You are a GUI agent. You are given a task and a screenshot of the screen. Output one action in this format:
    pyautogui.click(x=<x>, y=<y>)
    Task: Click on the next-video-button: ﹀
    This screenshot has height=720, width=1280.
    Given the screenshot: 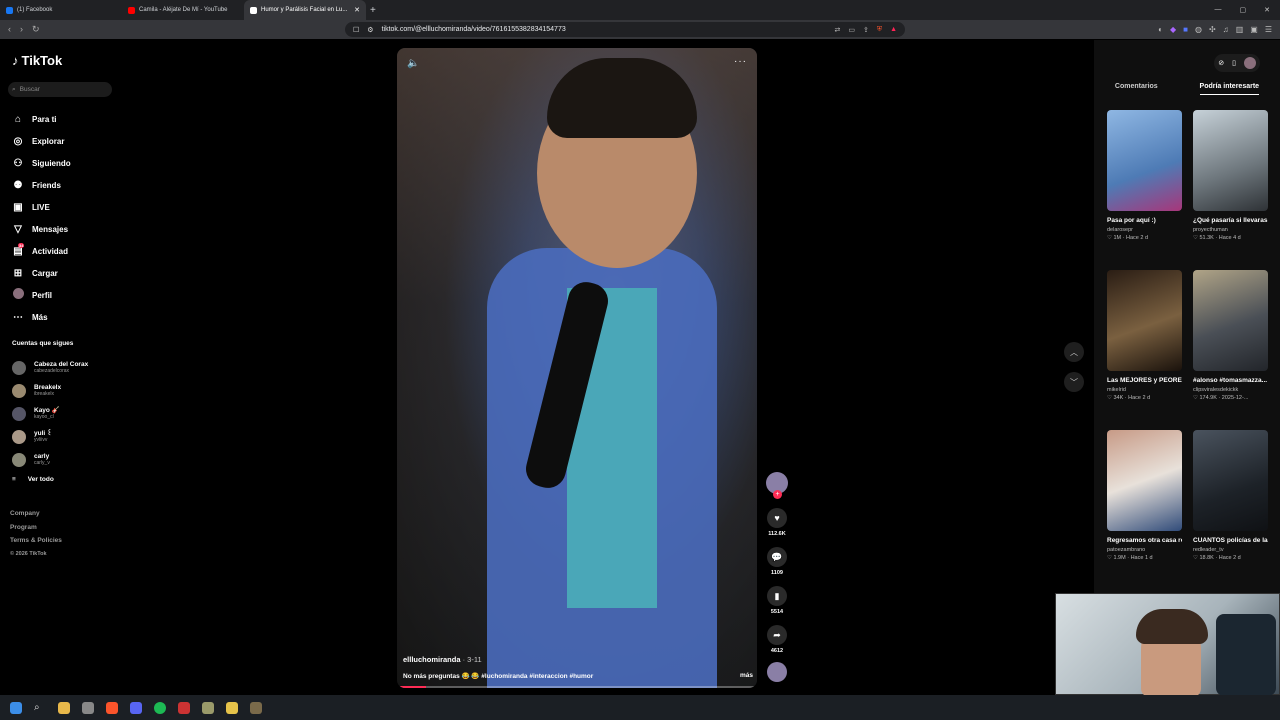 What is the action you would take?
    pyautogui.click(x=1074, y=382)
    